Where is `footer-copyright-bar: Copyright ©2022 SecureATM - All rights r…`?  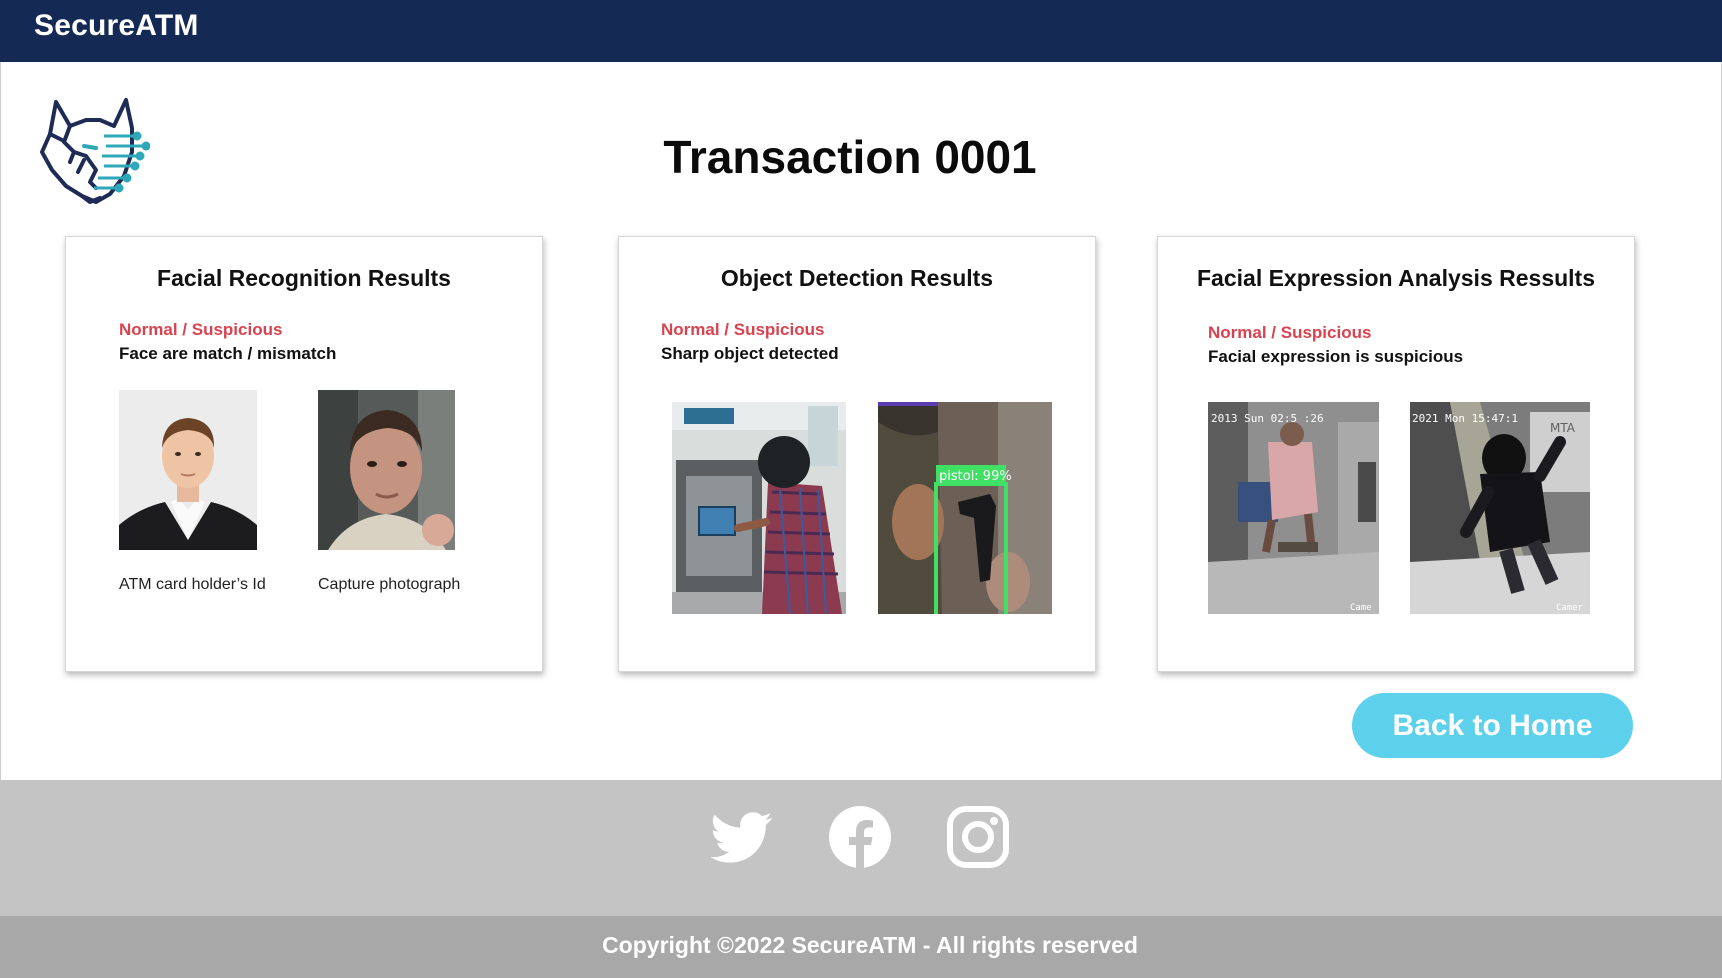 footer-copyright-bar: Copyright ©2022 SecureATM - All rights r… is located at coordinates (861, 947).